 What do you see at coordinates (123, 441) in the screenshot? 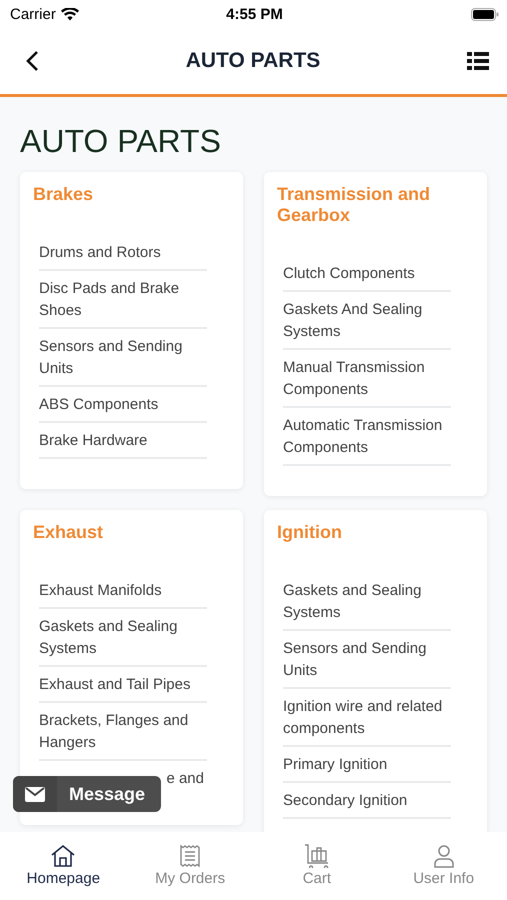
I see `category-link: Brake Hardware` at bounding box center [123, 441].